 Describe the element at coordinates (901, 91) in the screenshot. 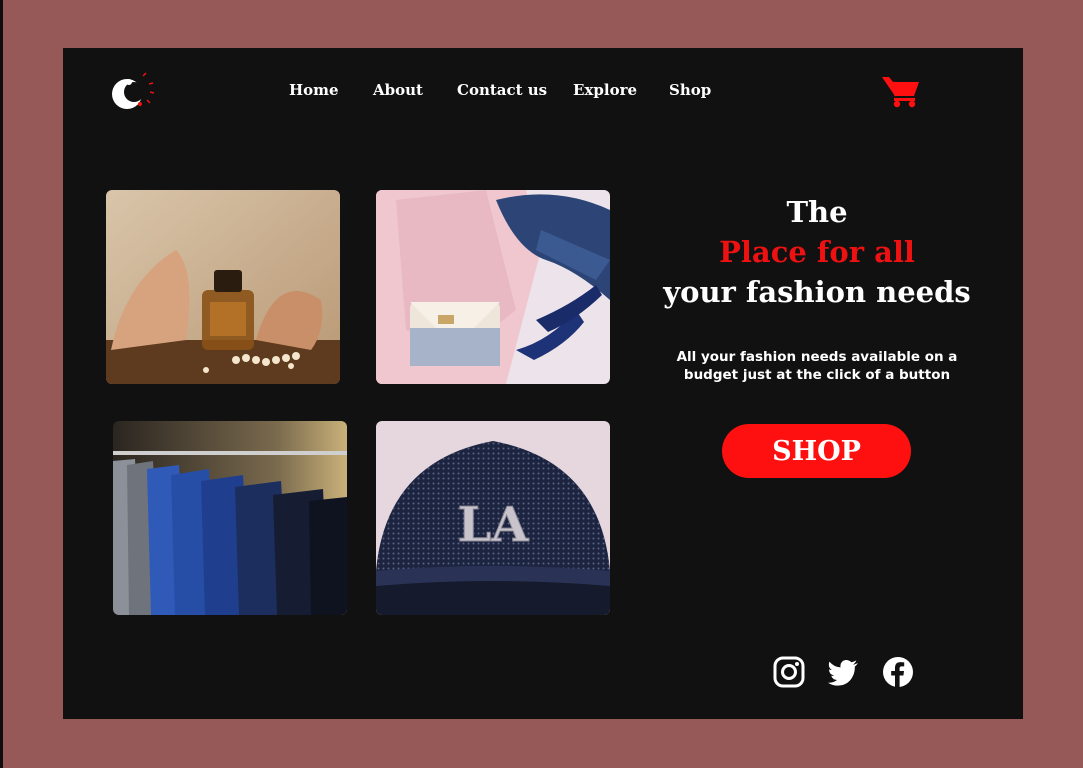

I see `shopping-cart-icon` at that location.